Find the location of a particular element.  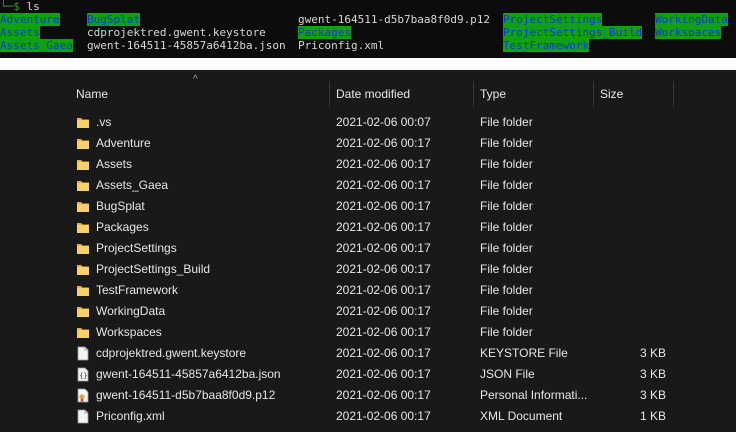

file-name: ProjectSettings is located at coordinates (136, 248).